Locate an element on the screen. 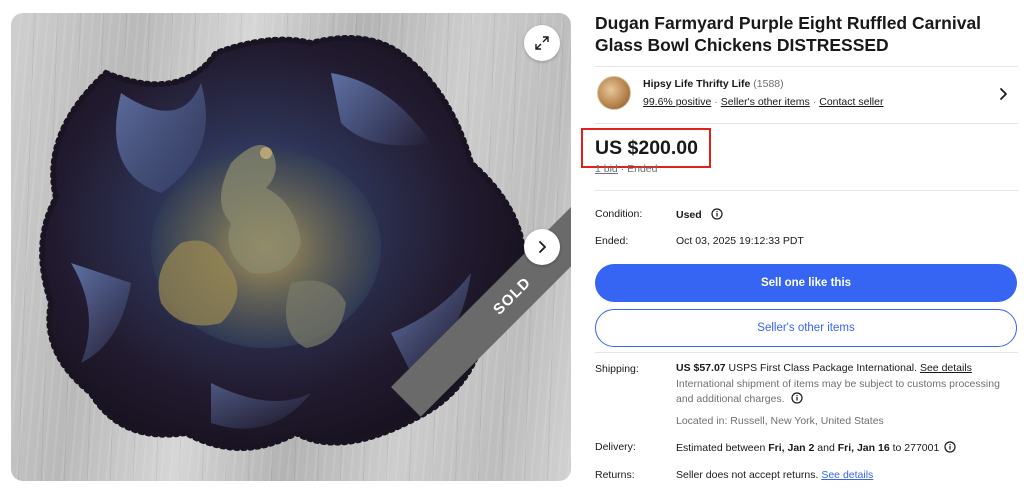  seller-feedback-count: (1588) is located at coordinates (768, 84).